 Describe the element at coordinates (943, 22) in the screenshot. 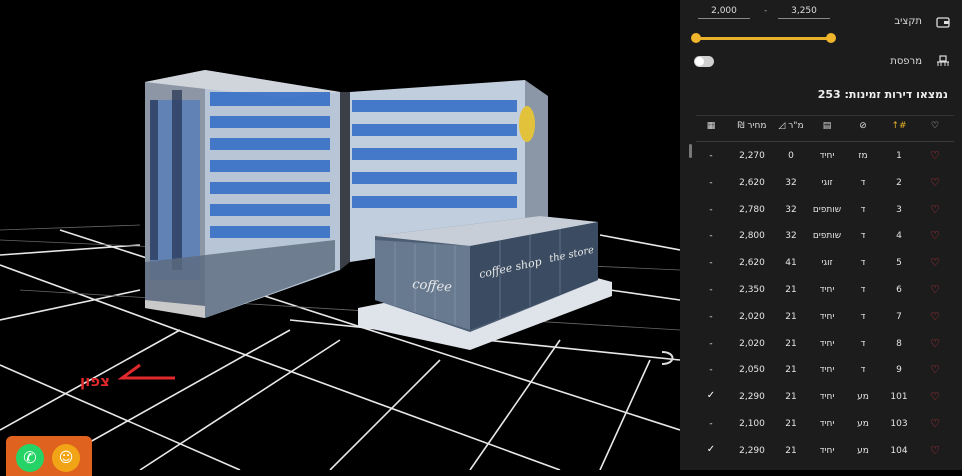

I see `wallet-icon` at that location.